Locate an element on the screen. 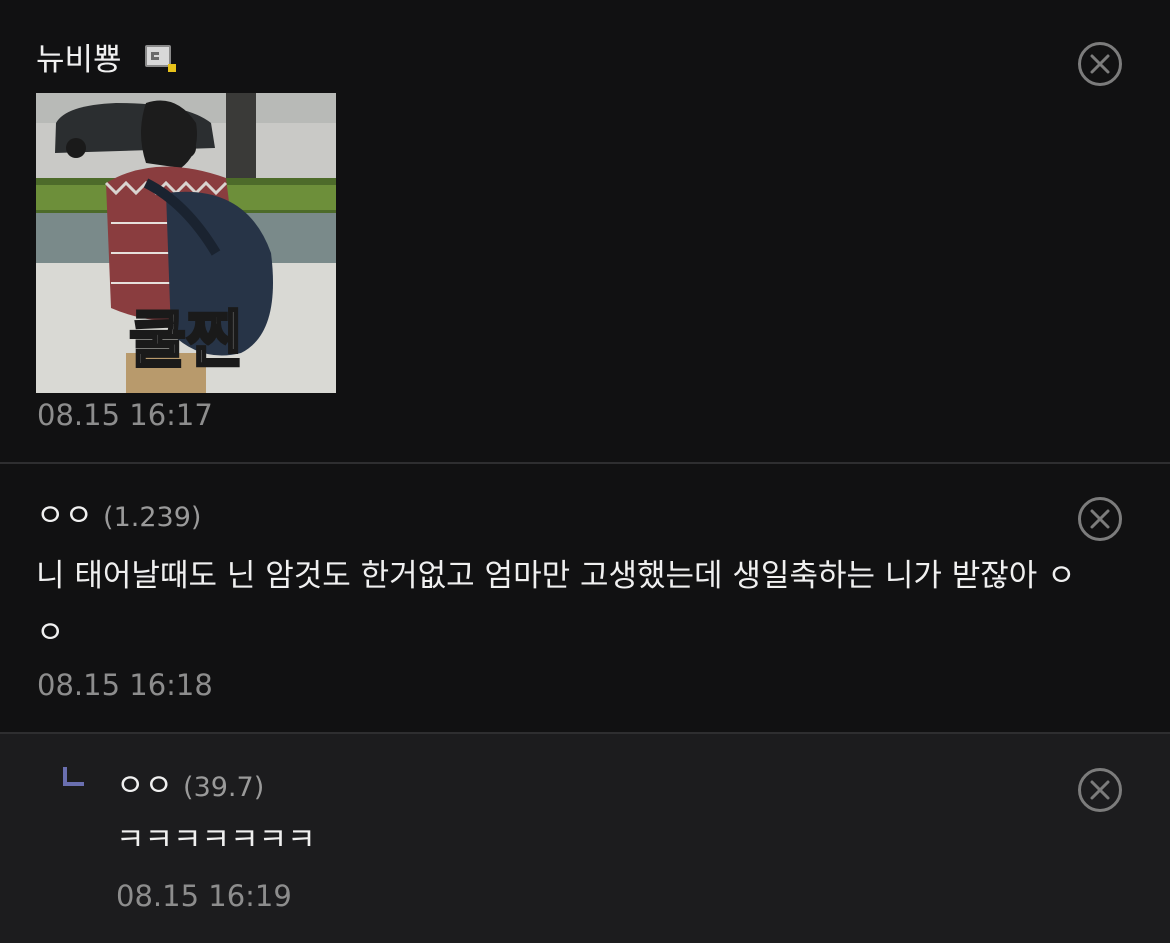 Image resolution: width=1170 pixels, height=943 pixels. comment-date: 08.15 16:18 is located at coordinates (125, 685).